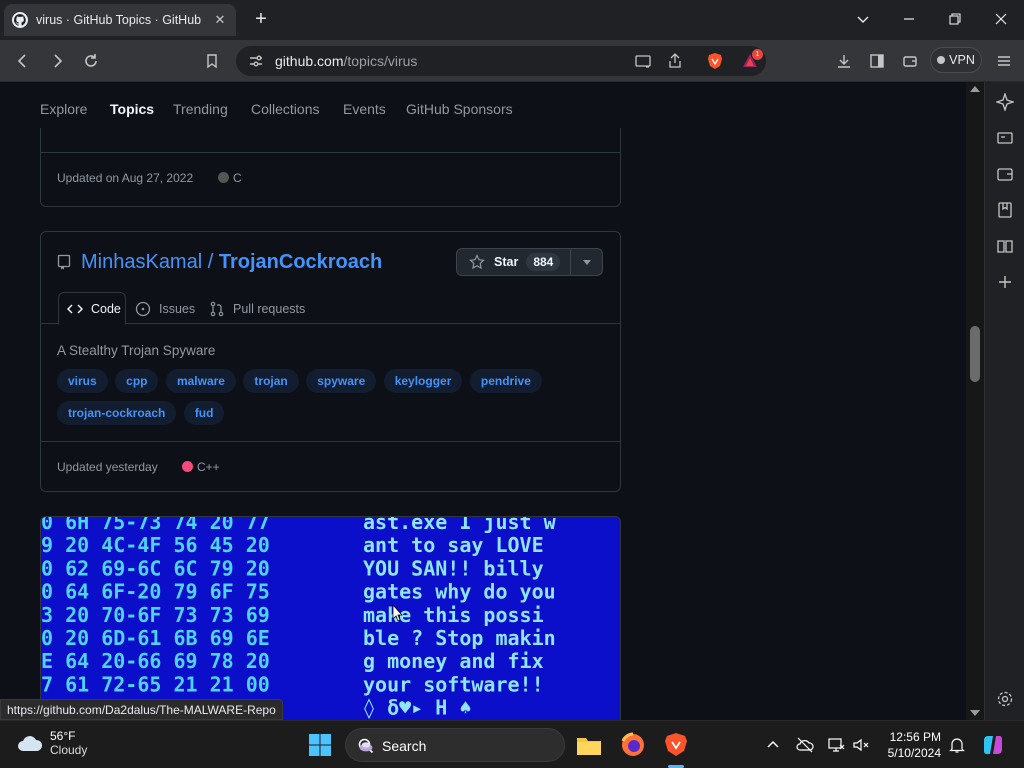  Describe the element at coordinates (676, 745) in the screenshot. I see `brave-browser-icon` at that location.